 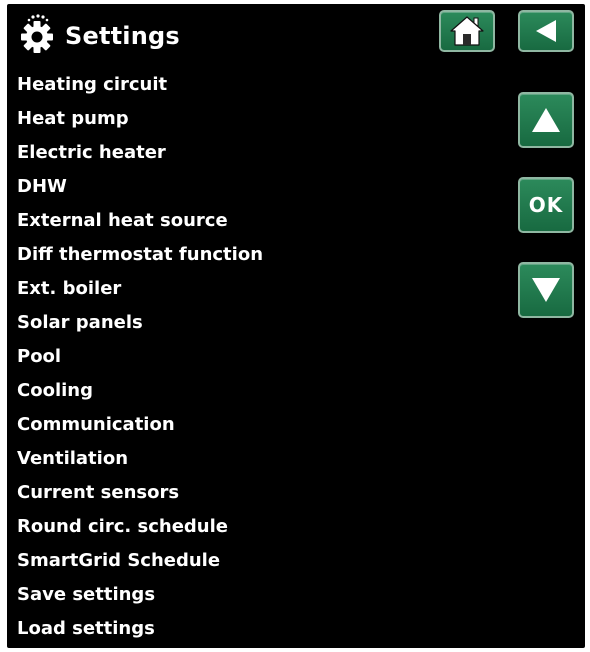 I want to click on menu-item-solar-panels: Solar panels, so click(x=140, y=323).